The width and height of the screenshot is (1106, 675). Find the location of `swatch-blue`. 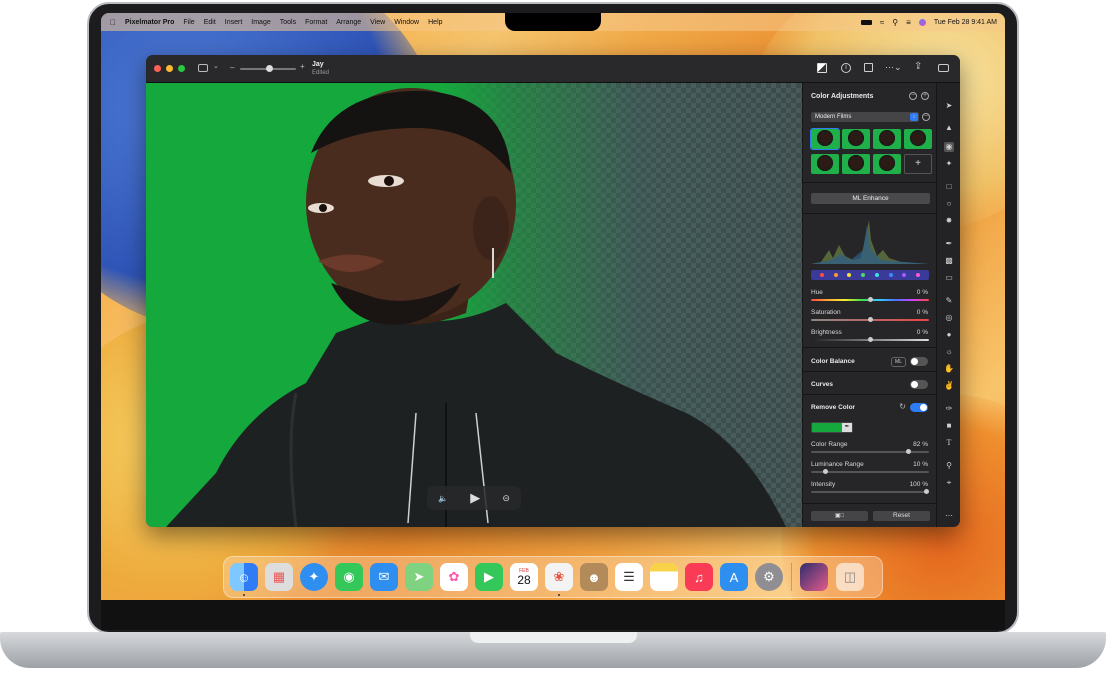

swatch-blue is located at coordinates (890, 275).